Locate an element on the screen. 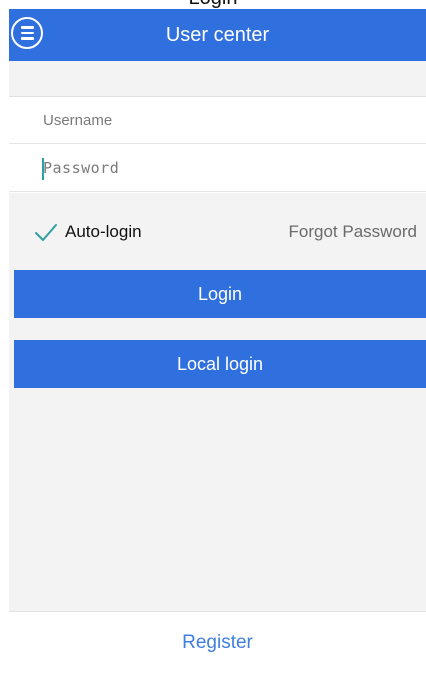 This screenshot has height=673, width=426. login-options-row: Auto-login Forgot Password is located at coordinates (217, 232).